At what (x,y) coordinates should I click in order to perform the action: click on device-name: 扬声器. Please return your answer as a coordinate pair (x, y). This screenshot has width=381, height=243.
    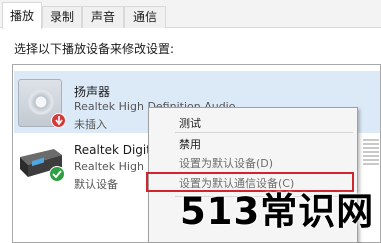
    Looking at the image, I should click on (92, 92).